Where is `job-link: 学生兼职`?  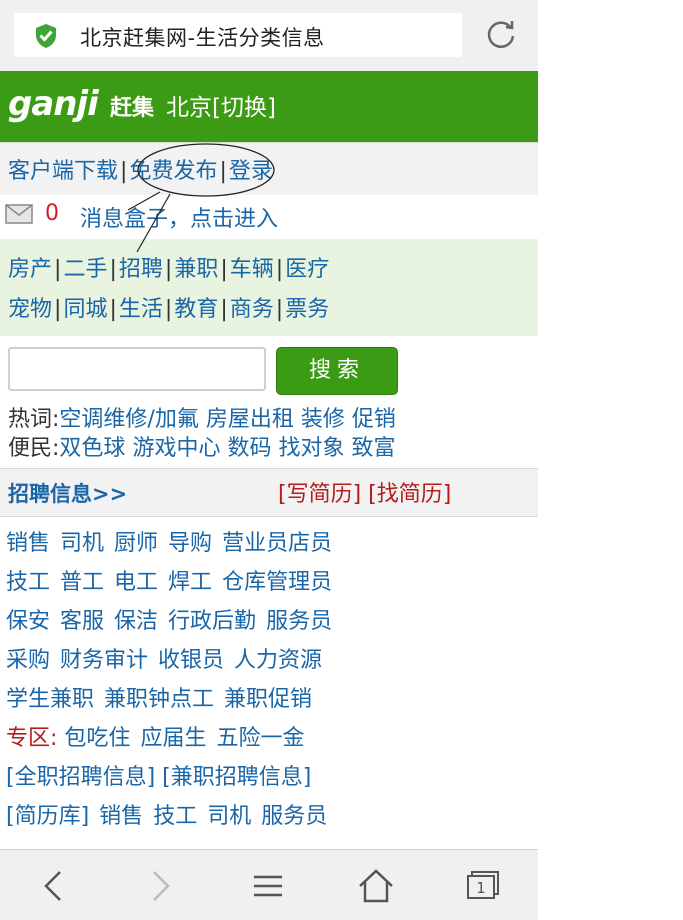 job-link: 学生兼职 is located at coordinates (50, 699).